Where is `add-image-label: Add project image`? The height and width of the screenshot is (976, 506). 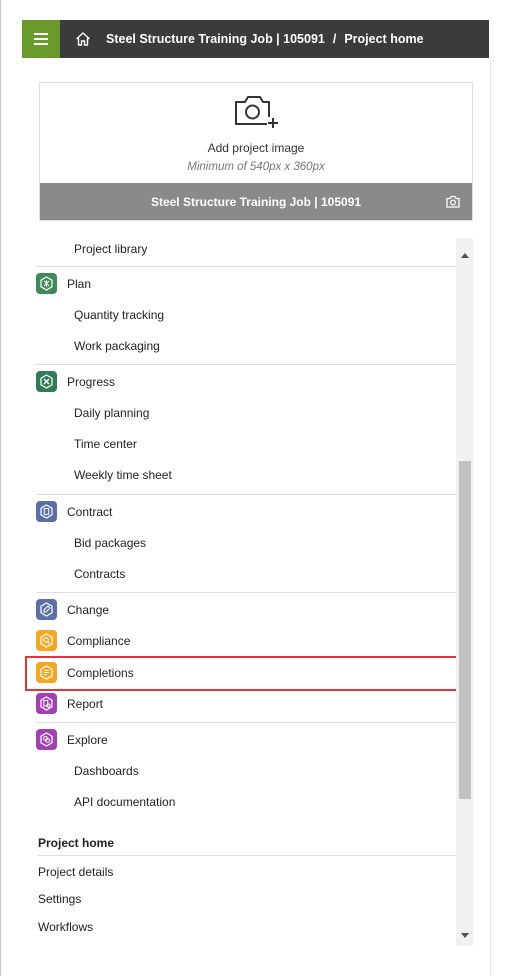
add-image-label: Add project image is located at coordinates (256, 148).